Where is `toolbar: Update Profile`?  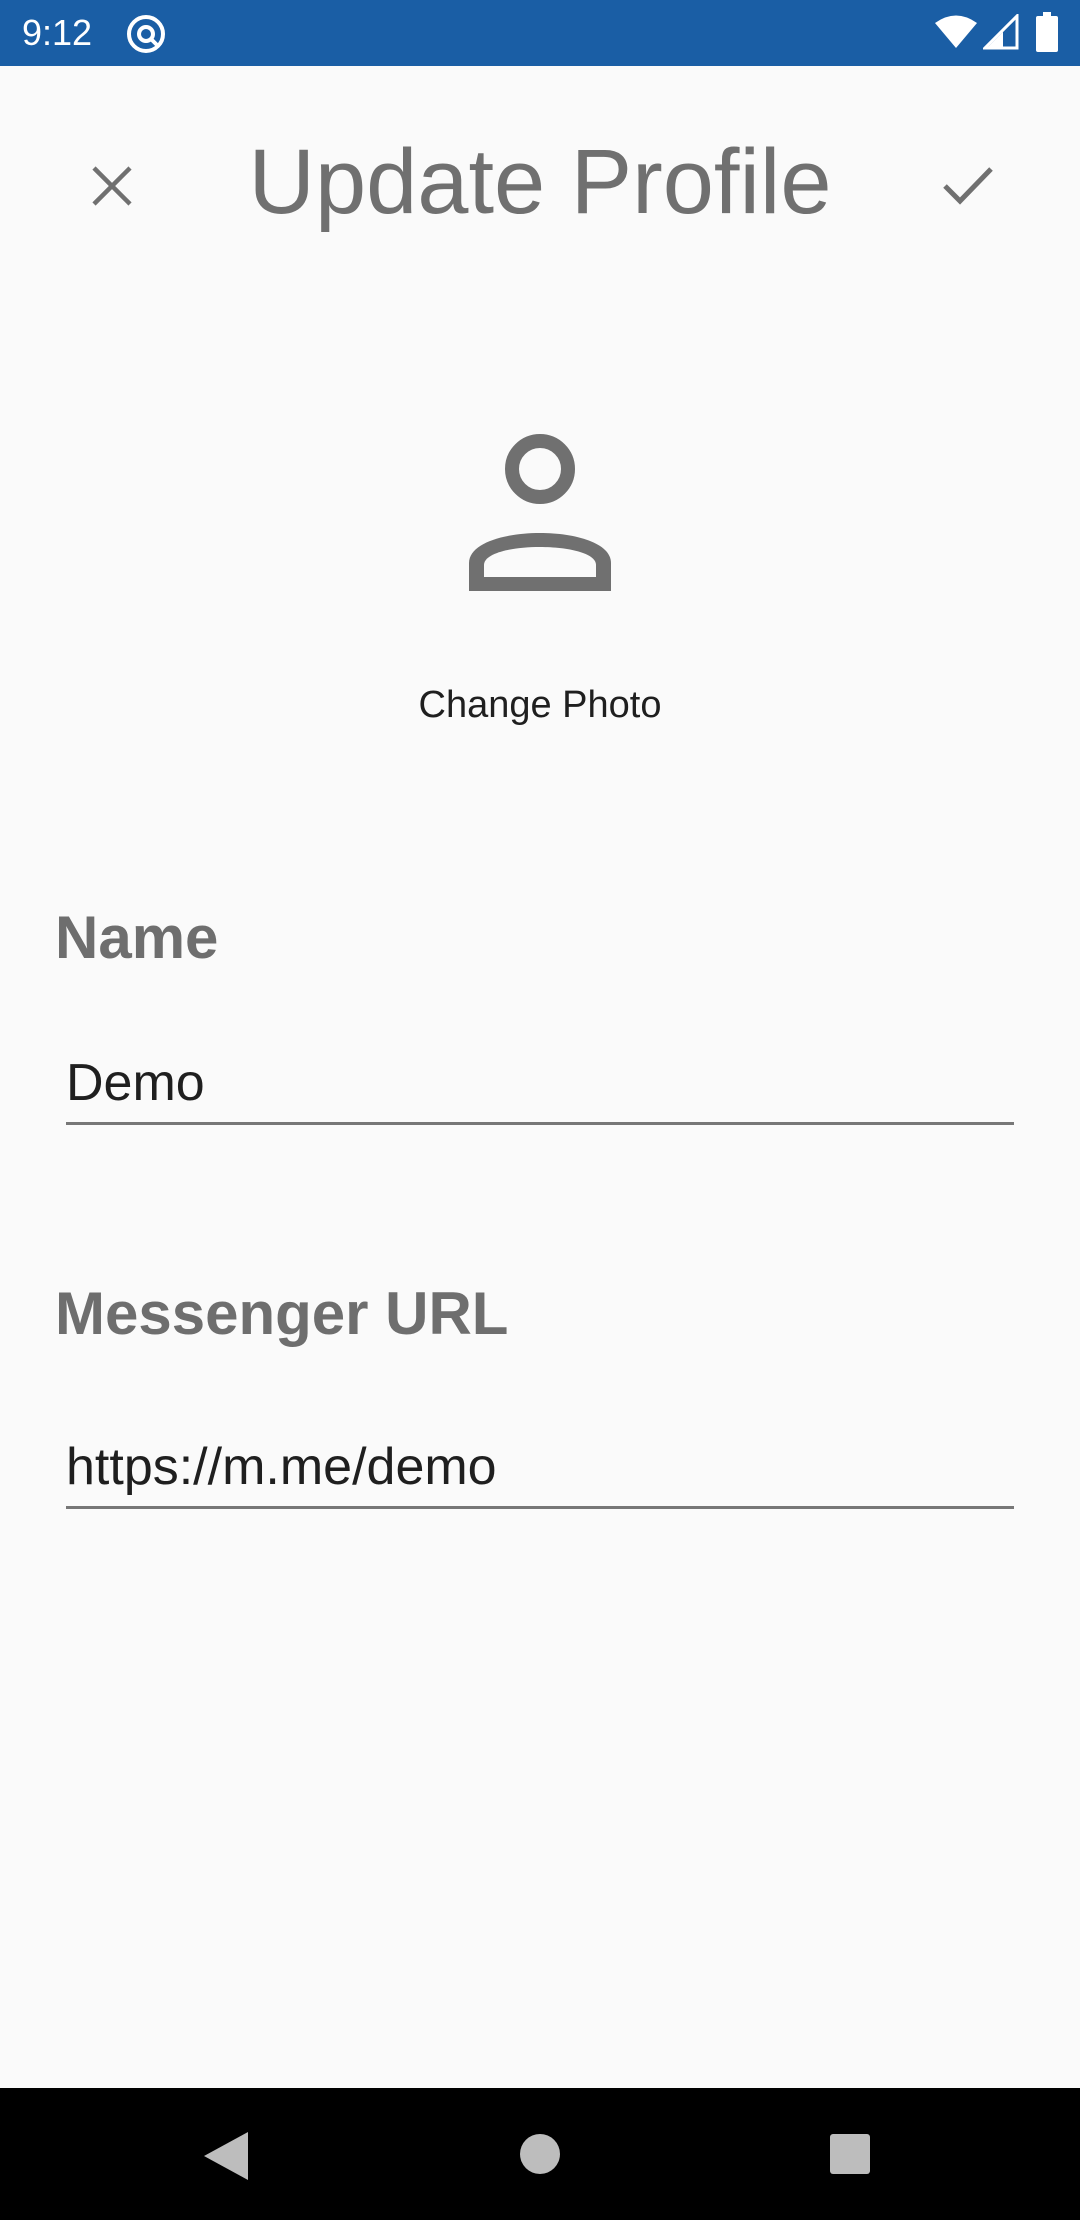
toolbar: Update Profile is located at coordinates (540, 176).